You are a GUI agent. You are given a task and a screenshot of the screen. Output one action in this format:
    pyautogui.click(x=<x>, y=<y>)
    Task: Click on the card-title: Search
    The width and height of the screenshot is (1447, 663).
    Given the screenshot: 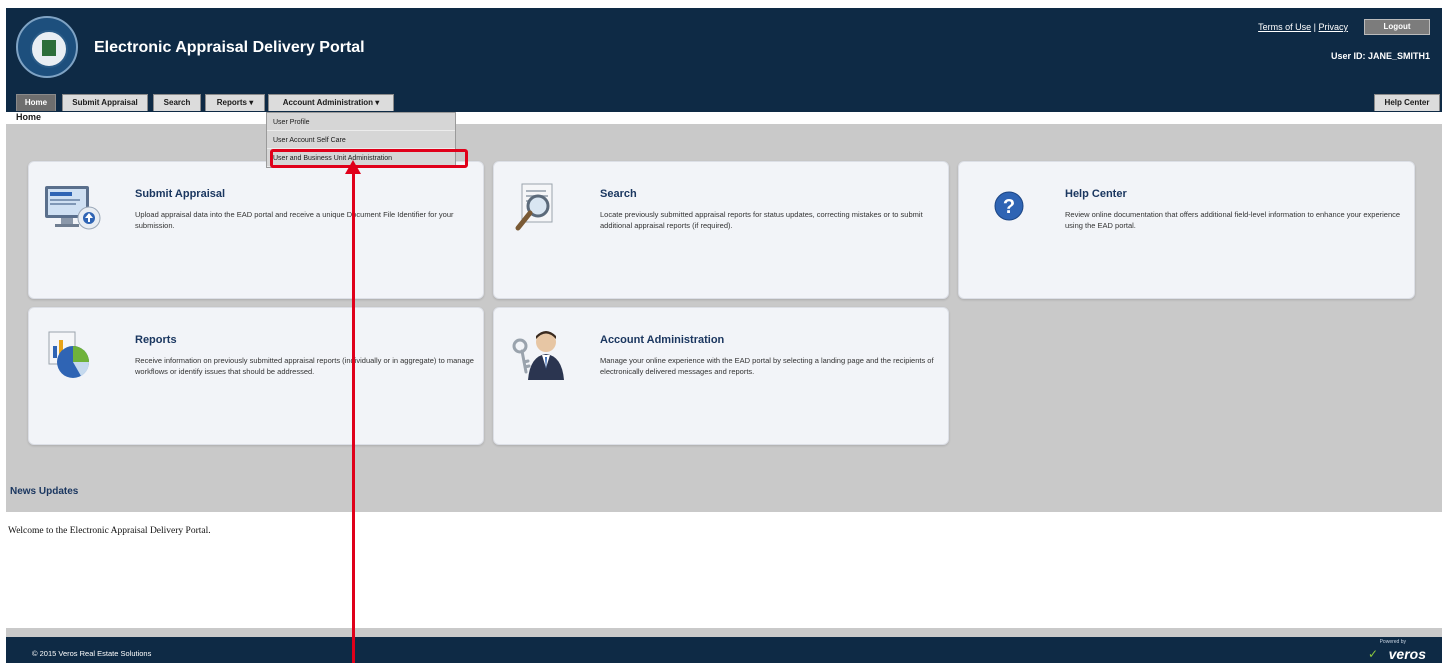 What is the action you would take?
    pyautogui.click(x=618, y=194)
    